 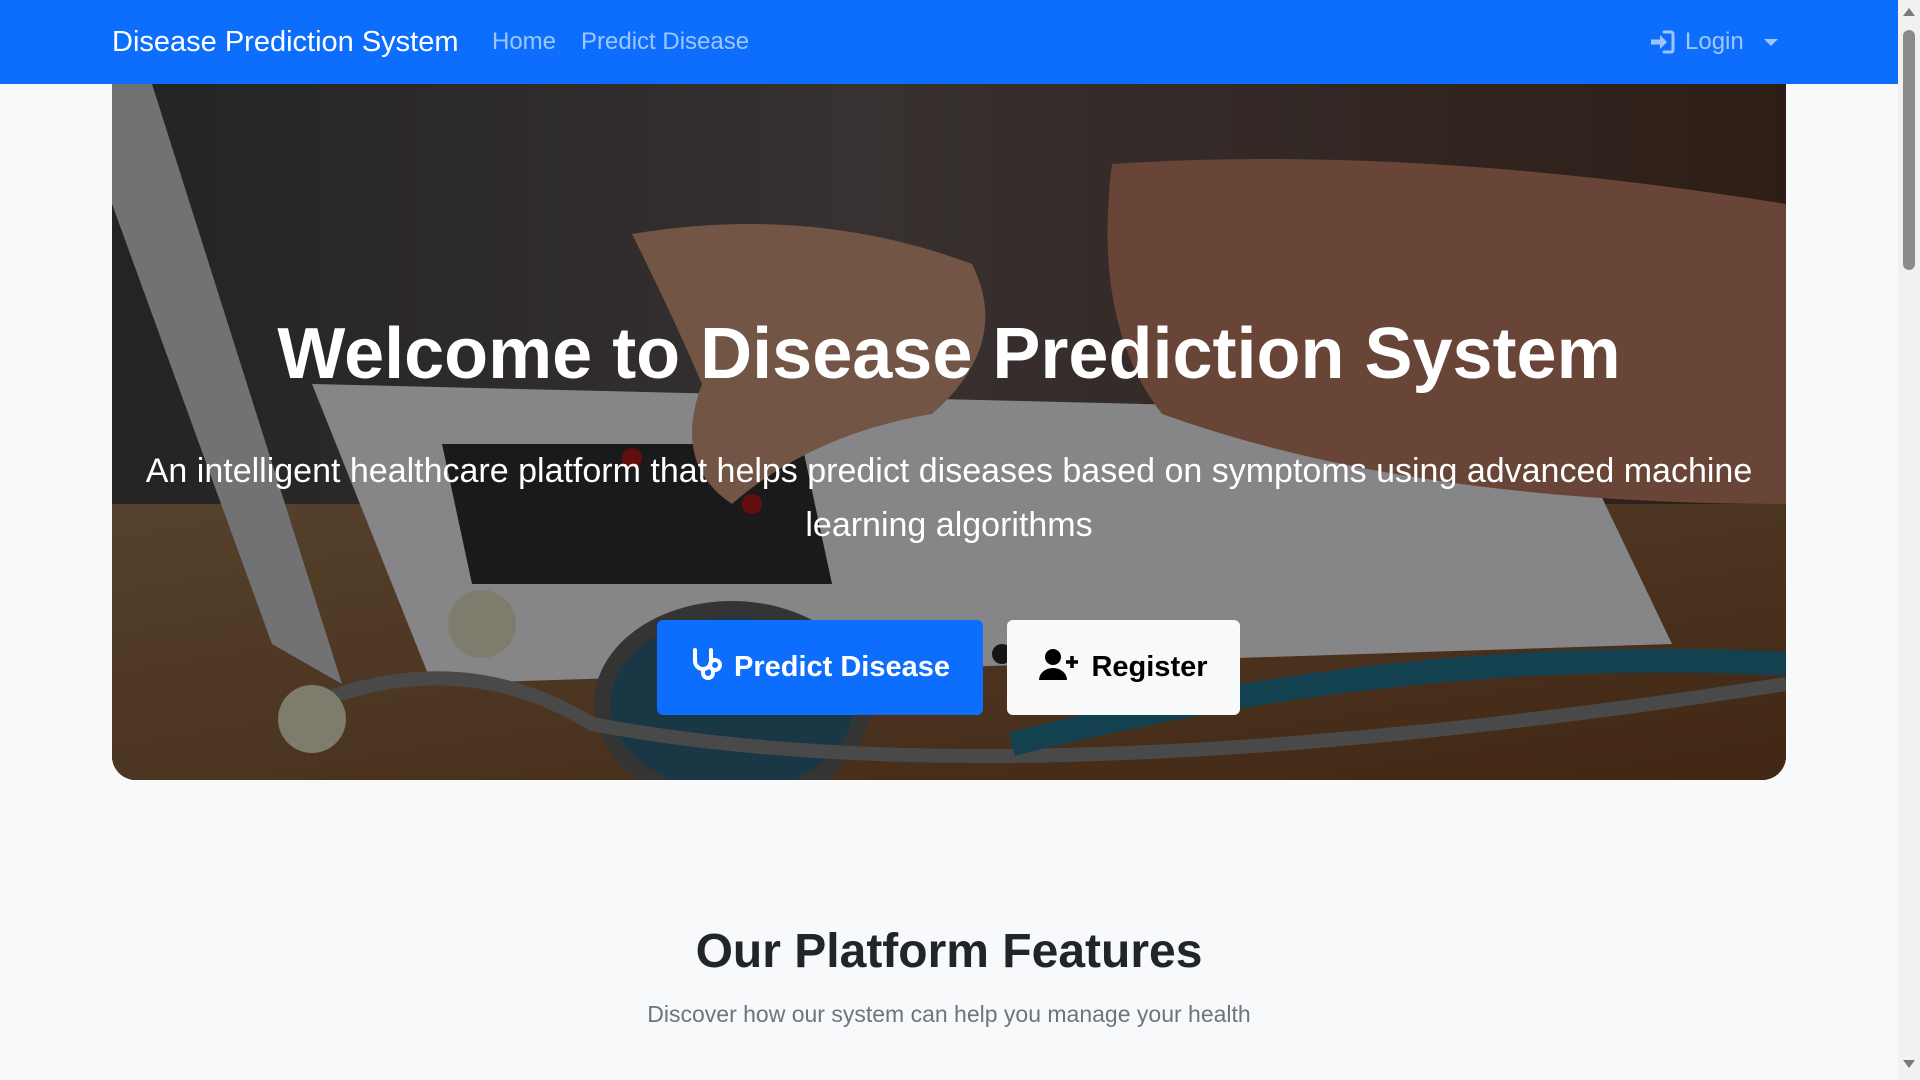 I want to click on sign-in-icon, so click(x=1662, y=42).